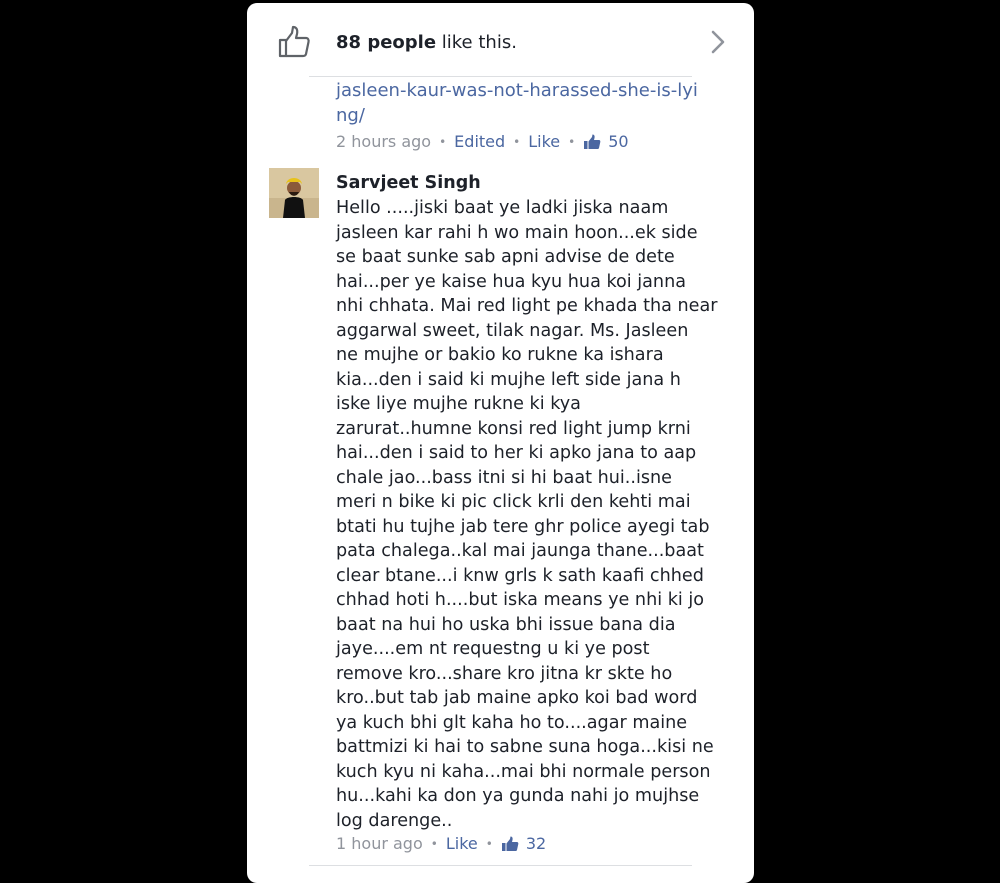 Image resolution: width=1000 pixels, height=883 pixels. What do you see at coordinates (408, 183) in the screenshot?
I see `comment-author: Sarvjeet Singh` at bounding box center [408, 183].